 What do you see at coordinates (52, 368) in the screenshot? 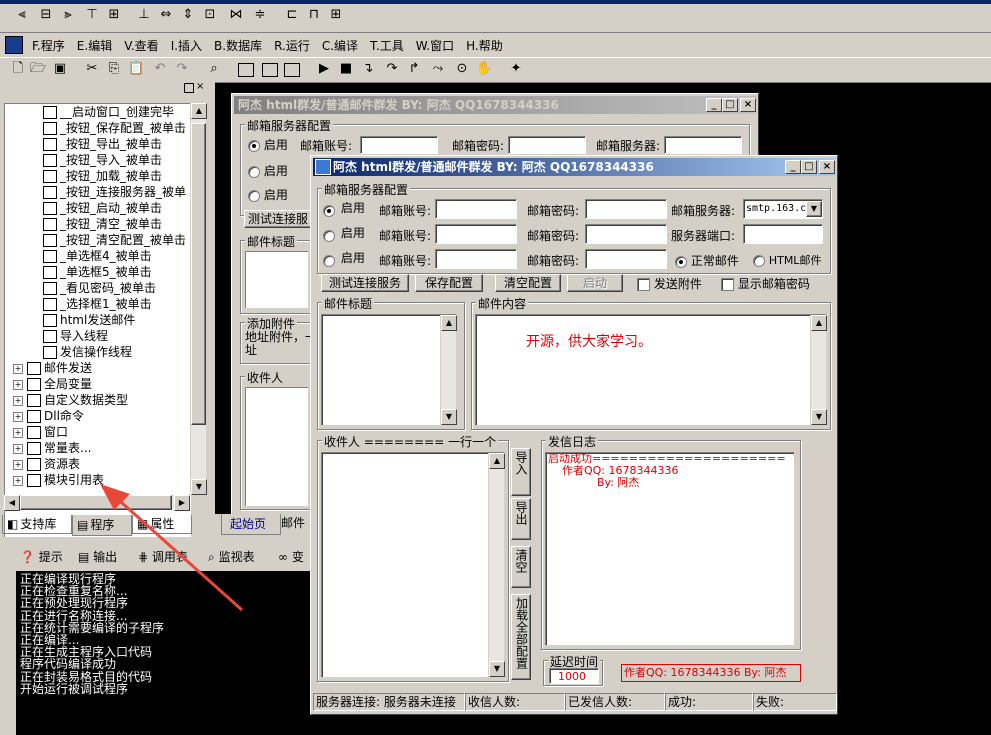
I see `tree-item: + 邮件发送` at bounding box center [52, 368].